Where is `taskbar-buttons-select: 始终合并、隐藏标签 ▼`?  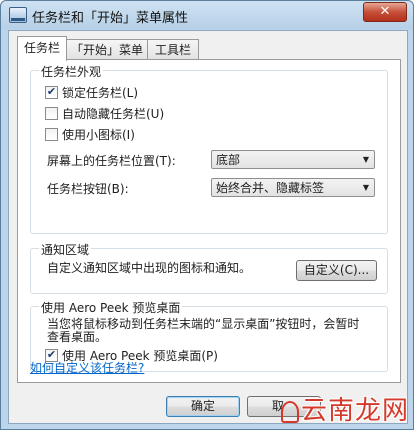 taskbar-buttons-select: 始终合并、隐藏标签 ▼ is located at coordinates (293, 187).